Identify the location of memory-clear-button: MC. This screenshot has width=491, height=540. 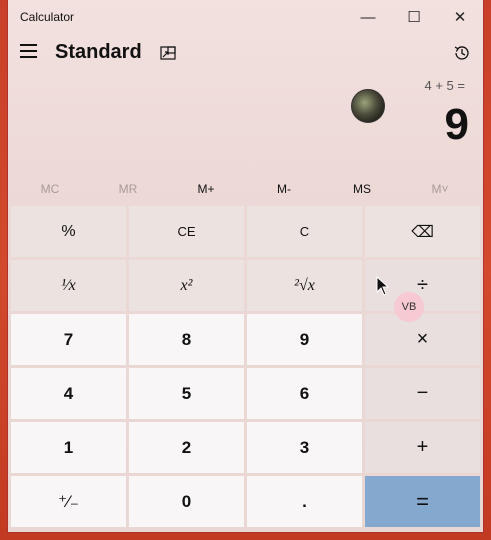
(50, 189).